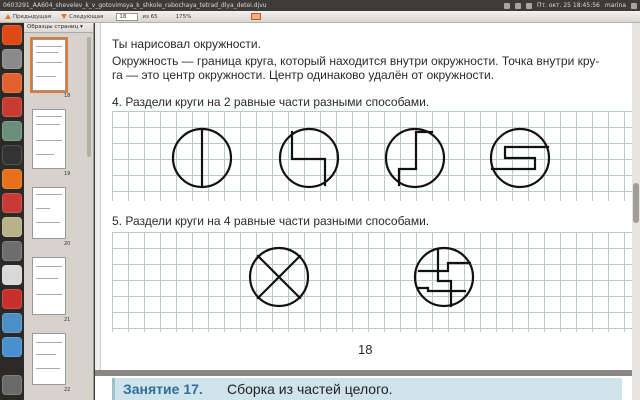  I want to click on vlc-icon, so click(12, 107).